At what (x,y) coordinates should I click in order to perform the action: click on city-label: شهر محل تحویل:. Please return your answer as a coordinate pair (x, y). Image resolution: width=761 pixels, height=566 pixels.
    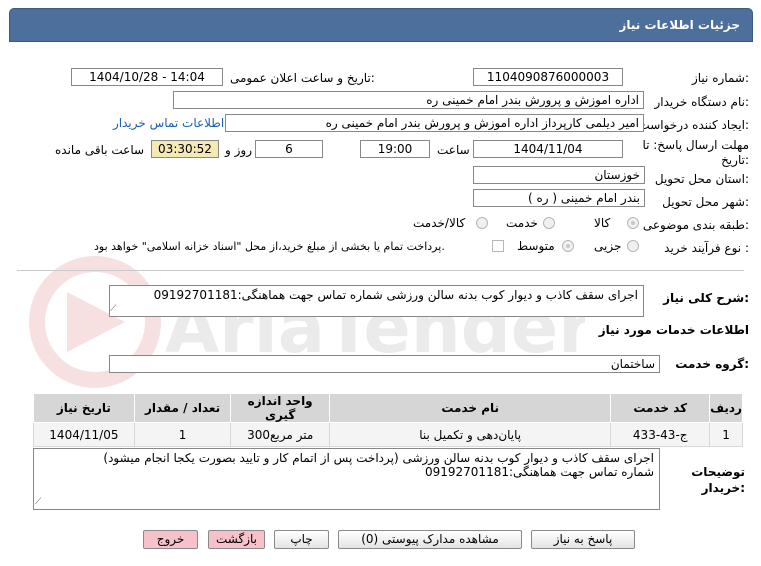
    Looking at the image, I should click on (705, 202).